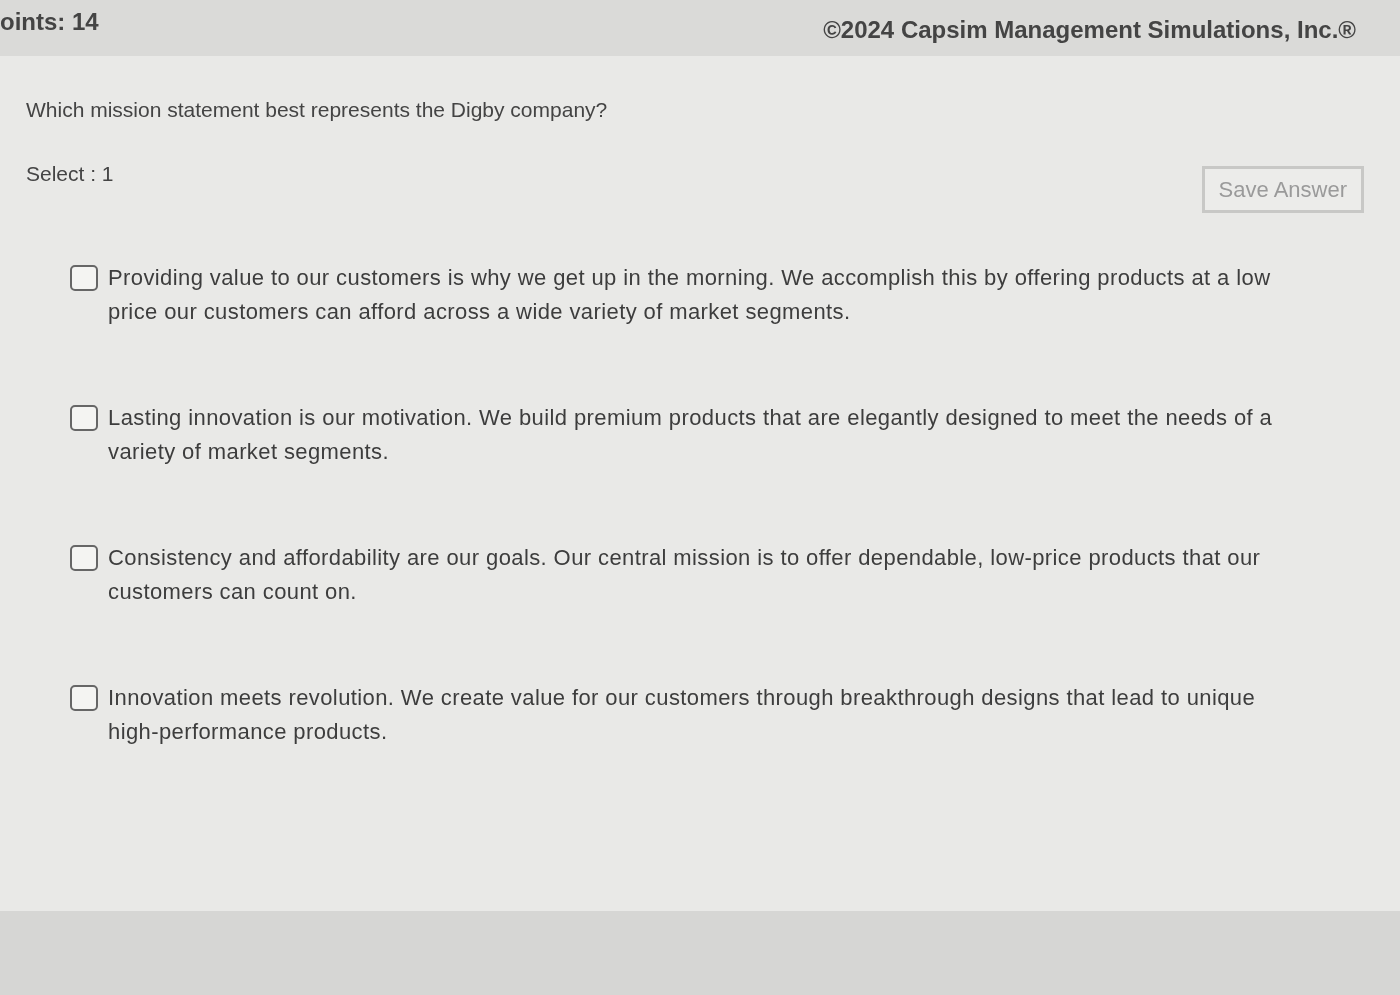 This screenshot has width=1400, height=995. What do you see at coordinates (690, 294) in the screenshot?
I see `option-text: Providing value to our customers is why we get up in the morning. We accomplish this by offering products at a low price our customers can afford across a wide variety of market segments.` at bounding box center [690, 294].